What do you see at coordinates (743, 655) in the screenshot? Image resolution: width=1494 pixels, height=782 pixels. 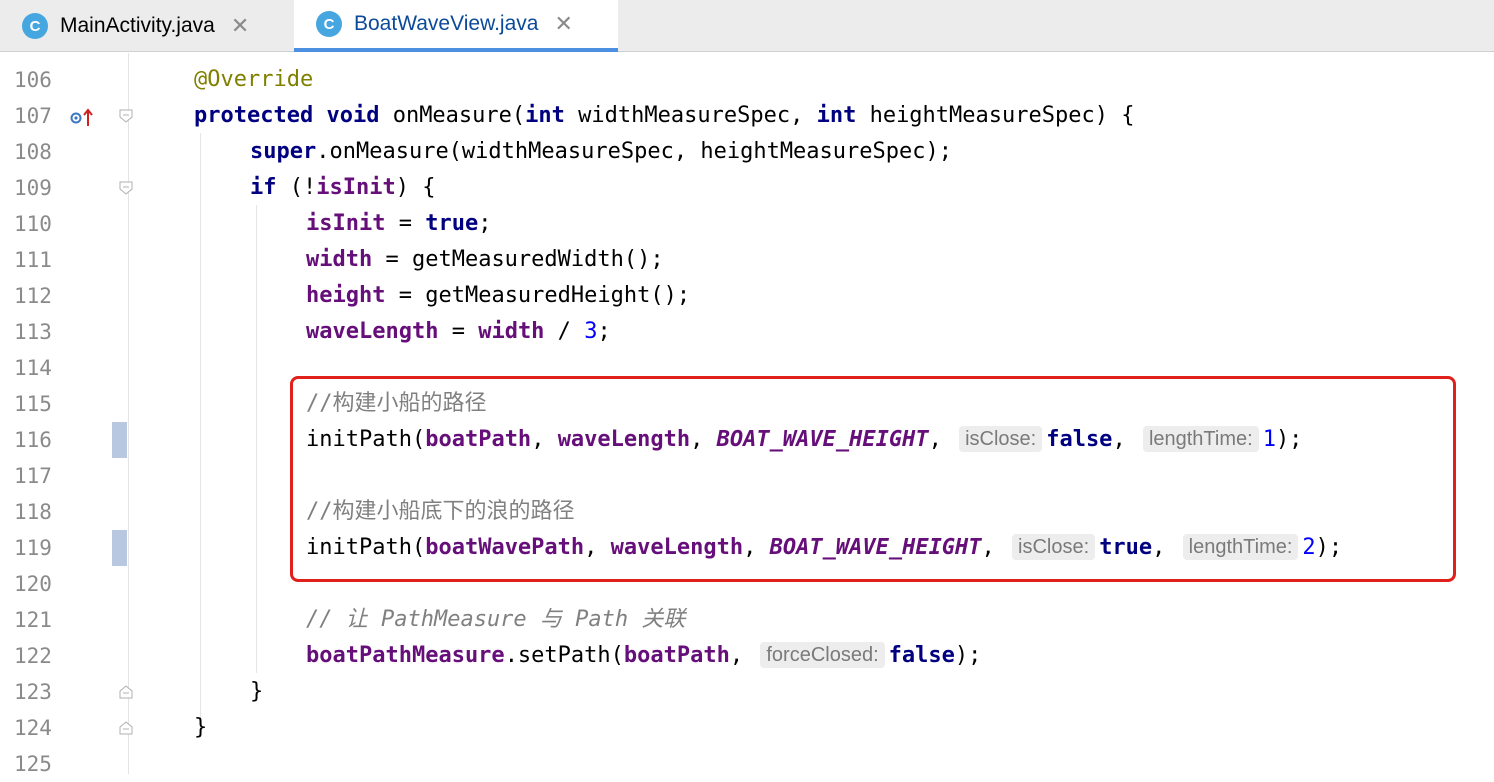 I see `code-token: ,` at bounding box center [743, 655].